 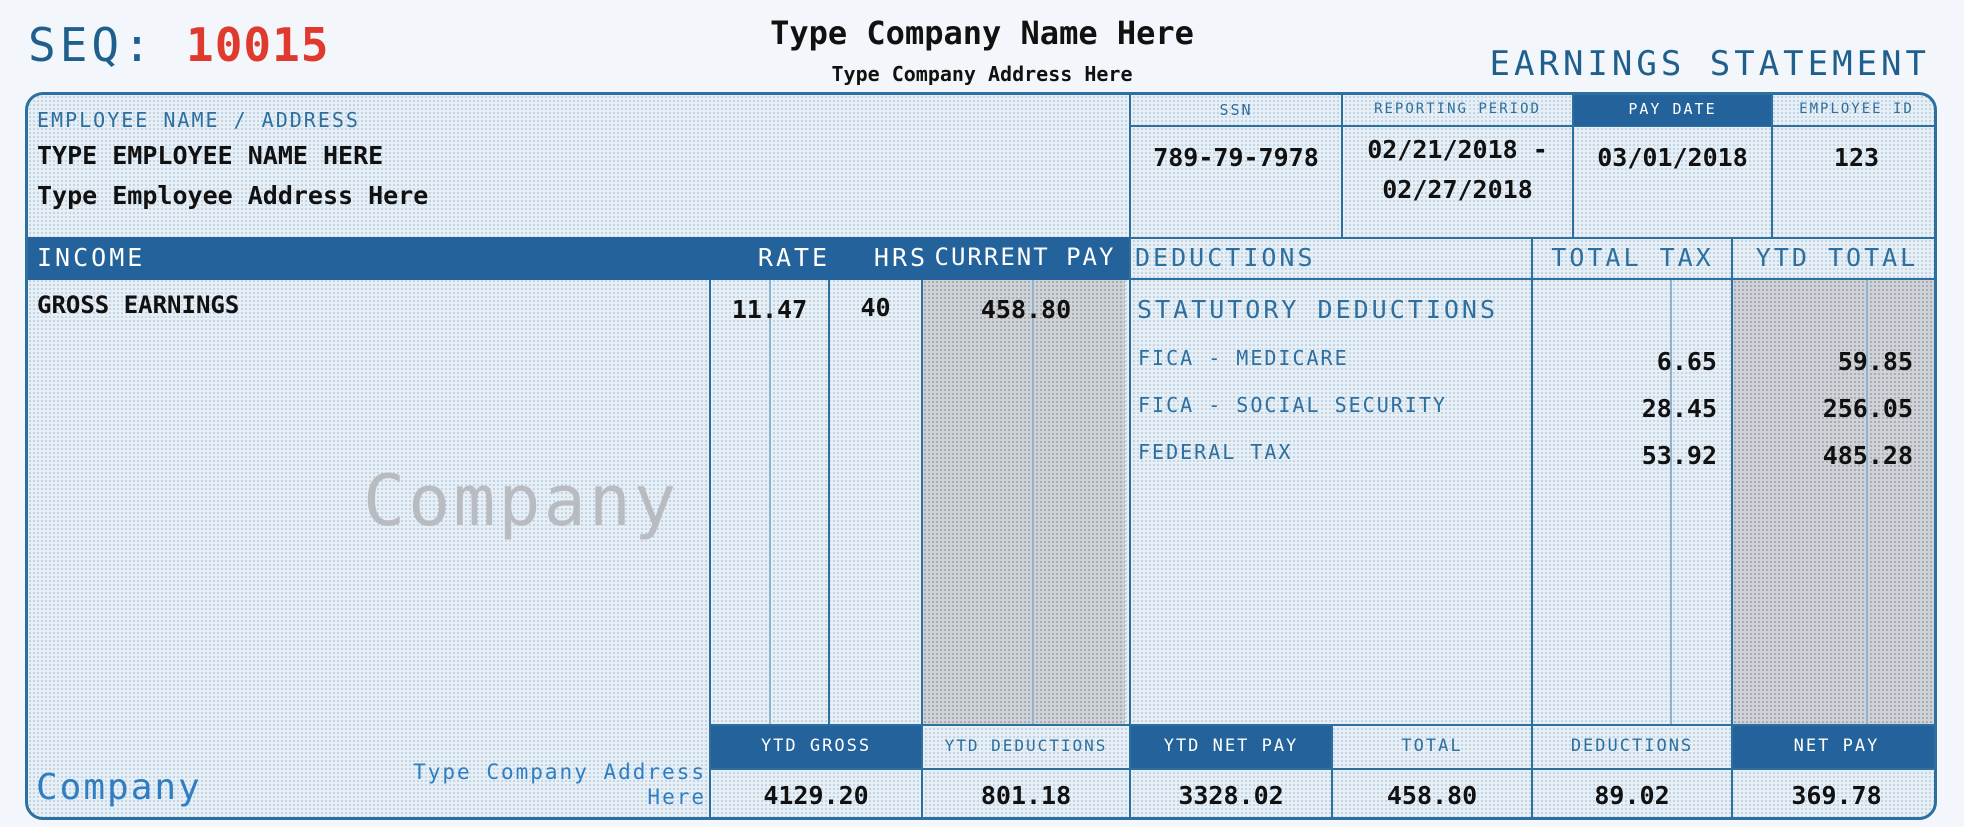 What do you see at coordinates (1632, 795) in the screenshot?
I see `deductions-total-value: 89.02` at bounding box center [1632, 795].